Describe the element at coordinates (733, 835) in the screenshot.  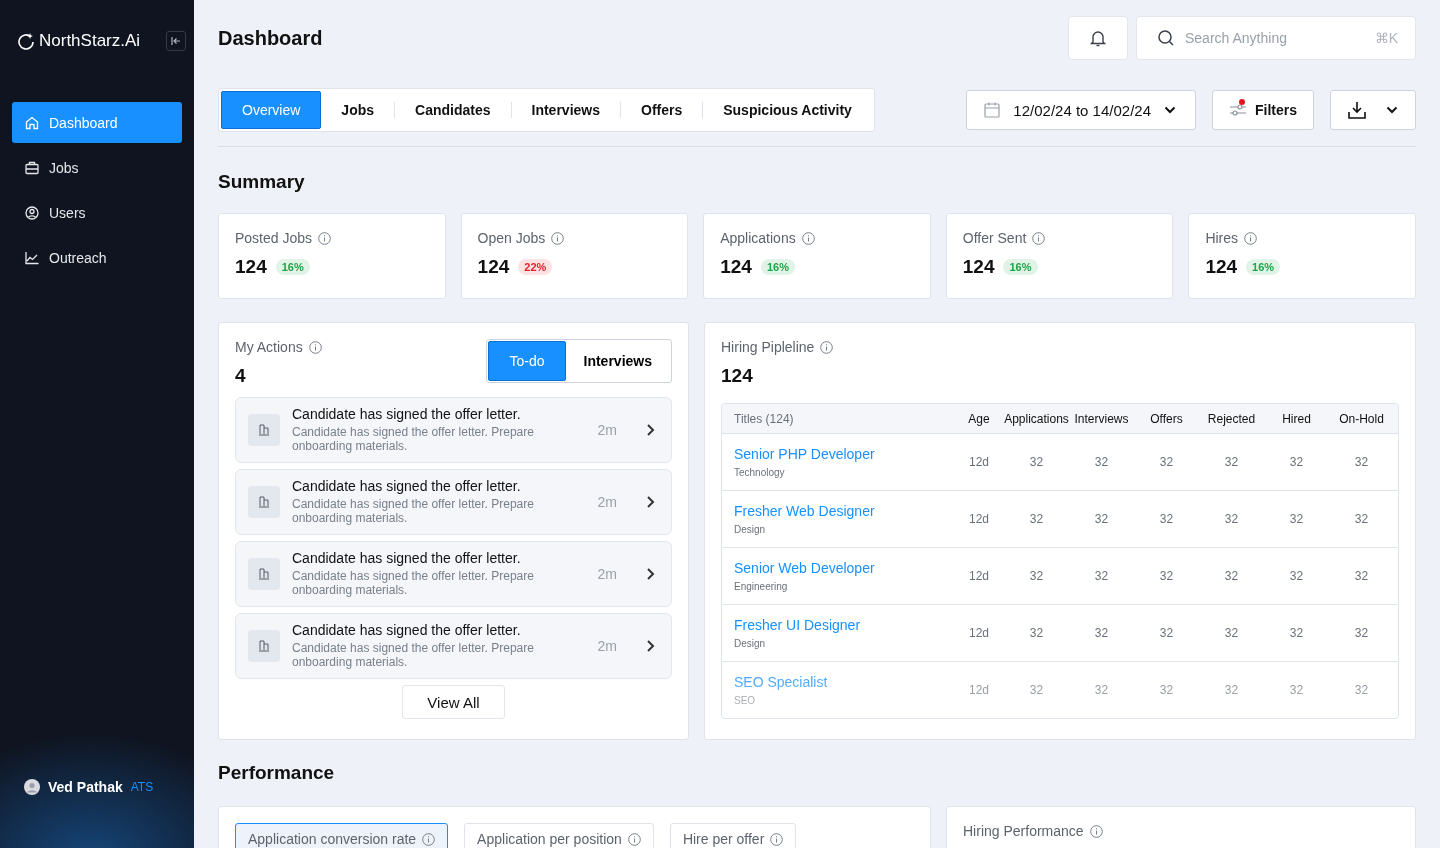
I see `metric-tab: Hire per offer` at that location.